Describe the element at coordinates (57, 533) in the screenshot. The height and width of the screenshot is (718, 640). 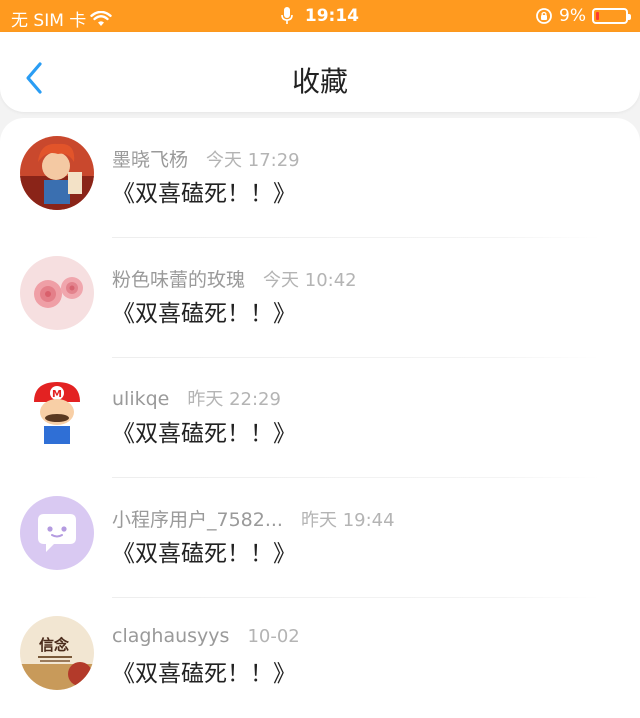
I see `chat-bubble-avatar` at that location.